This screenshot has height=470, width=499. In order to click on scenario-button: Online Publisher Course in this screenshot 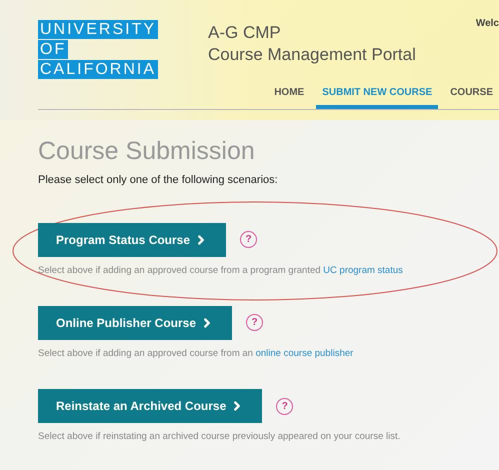, I will do `click(135, 323)`.